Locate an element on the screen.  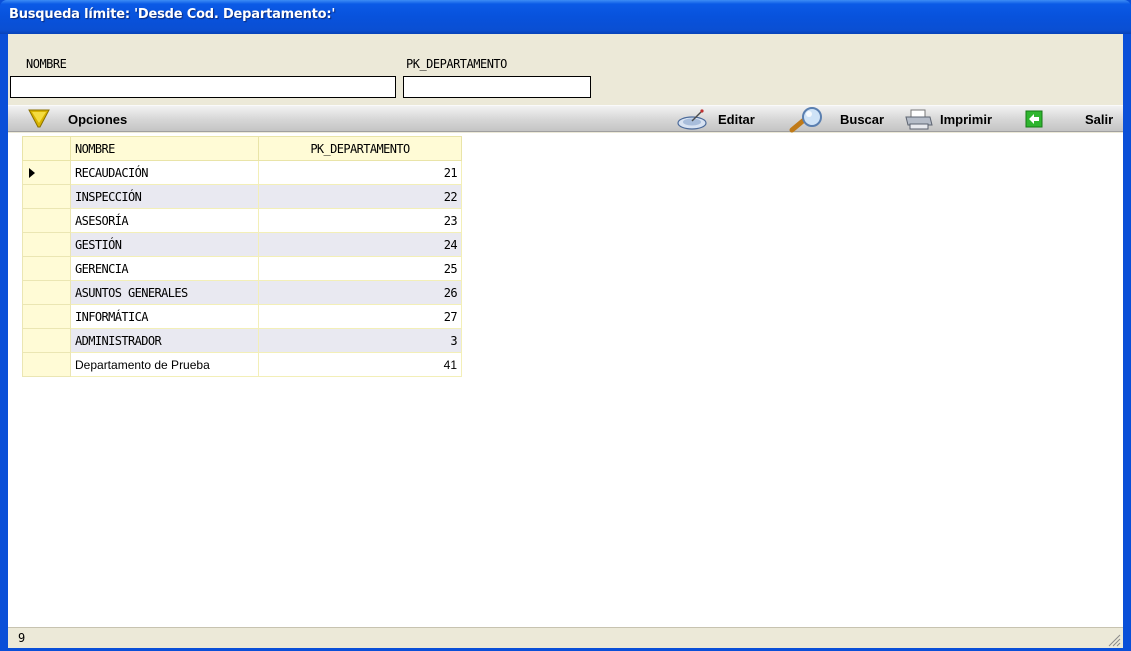
satellite-dish-icon is located at coordinates (694, 119).